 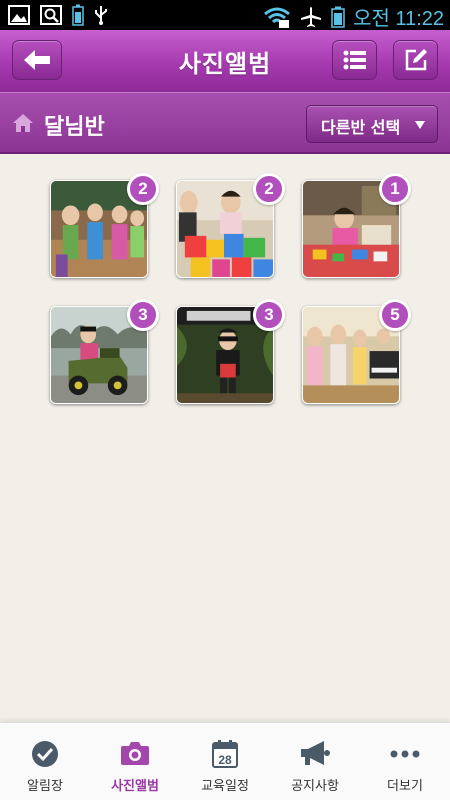 I want to click on edit-icon, so click(x=416, y=60).